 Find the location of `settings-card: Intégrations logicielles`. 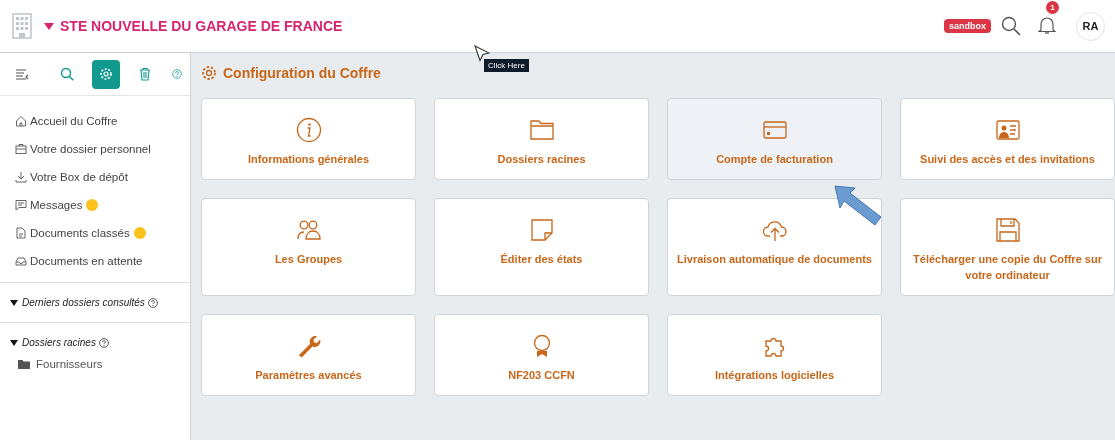

settings-card: Intégrations logicielles is located at coordinates (774, 355).